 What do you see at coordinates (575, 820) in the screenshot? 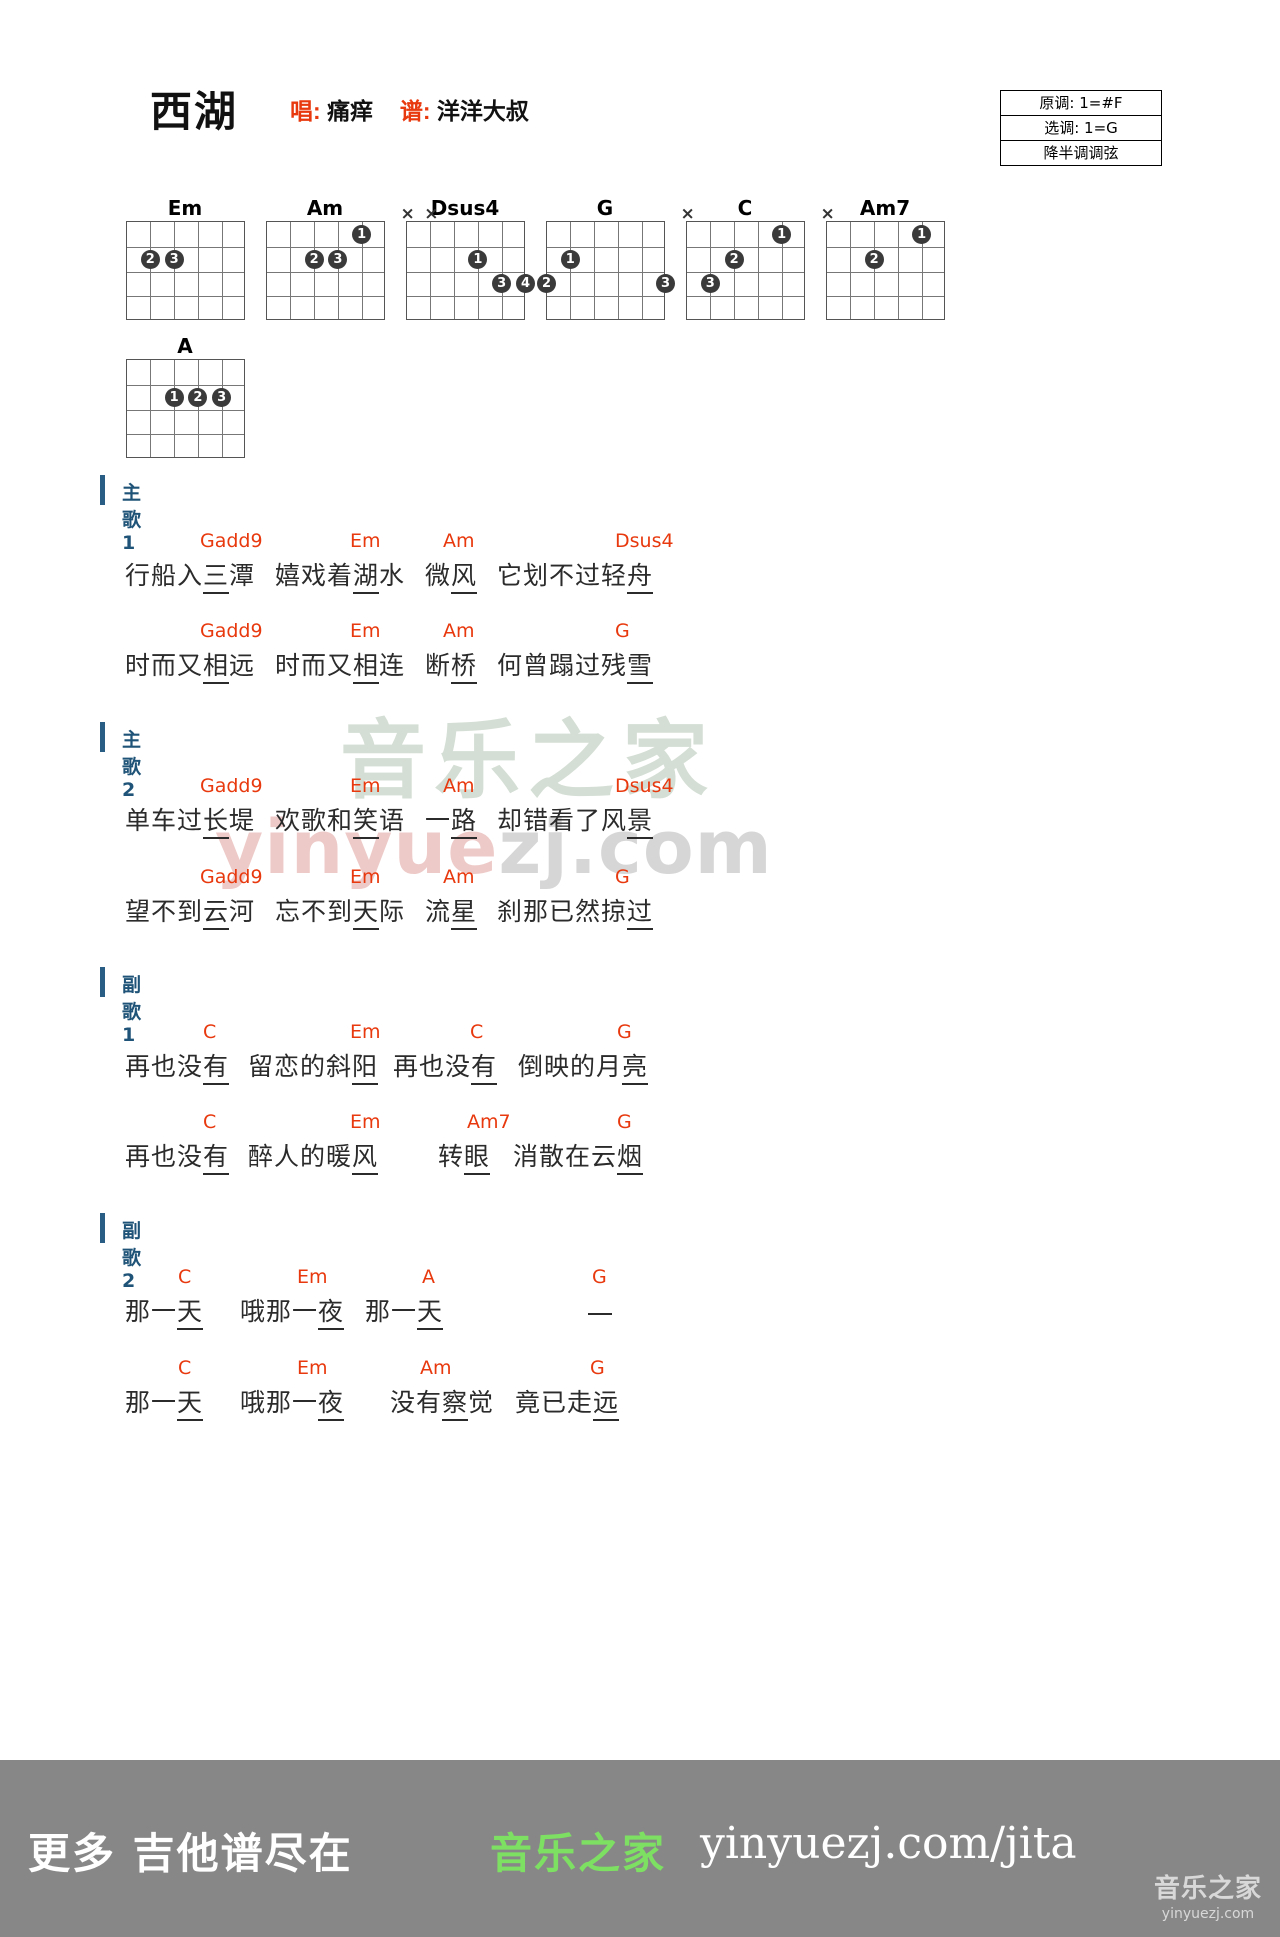
I see `lyric-text: 却错看了风景` at bounding box center [575, 820].